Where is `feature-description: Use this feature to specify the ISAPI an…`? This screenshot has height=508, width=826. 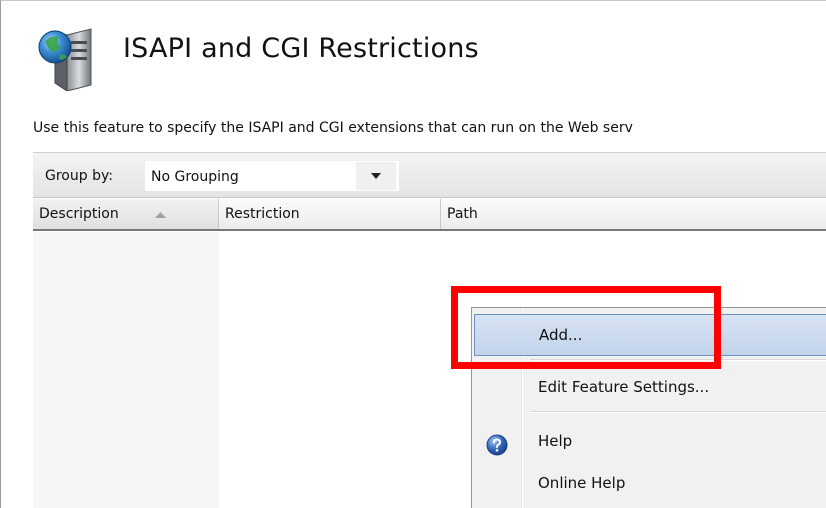
feature-description: Use this feature to specify the ISAPI an… is located at coordinates (333, 128).